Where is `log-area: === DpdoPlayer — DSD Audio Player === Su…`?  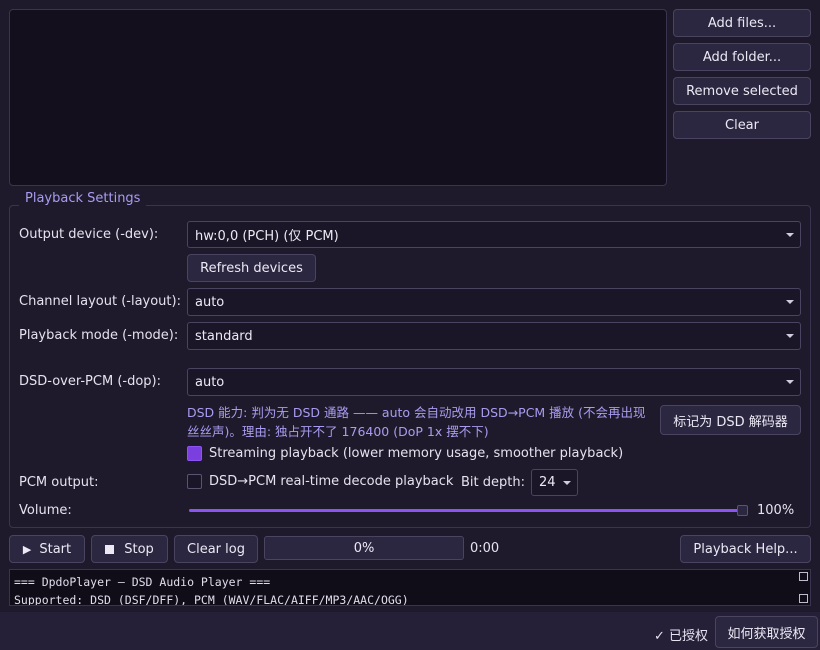 log-area: === DpdoPlayer — DSD Audio Player === Su… is located at coordinates (410, 587).